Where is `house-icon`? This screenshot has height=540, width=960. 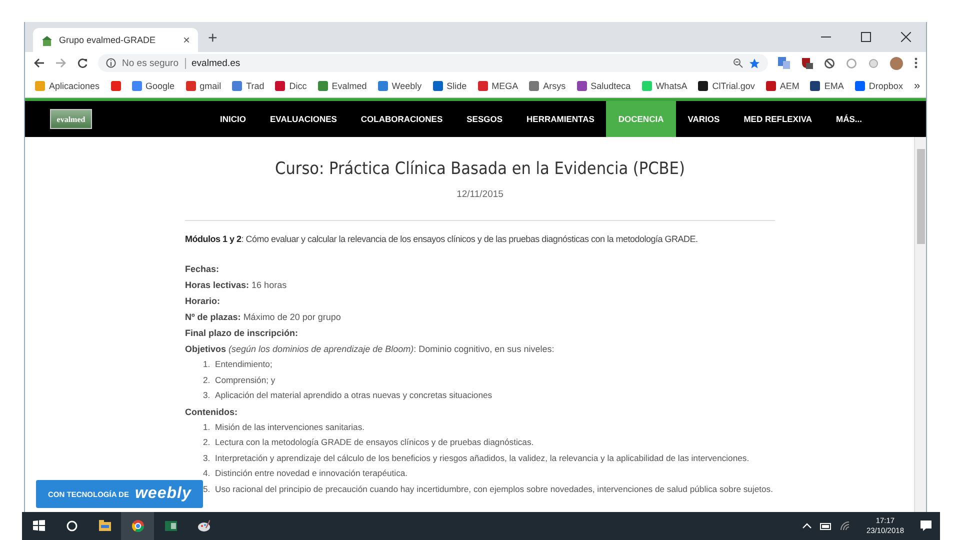
house-icon is located at coordinates (47, 40).